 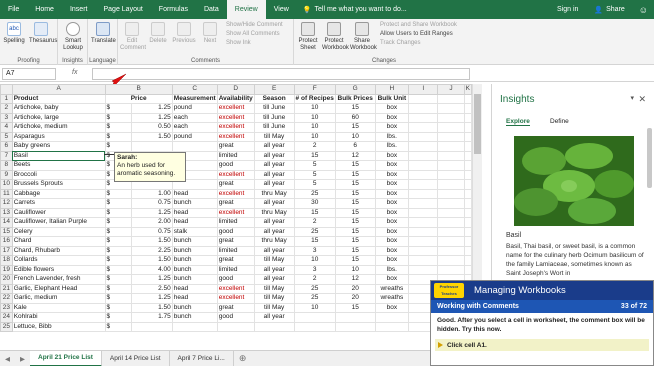 What do you see at coordinates (151, 279) in the screenshot?
I see `cell: 1.25` at bounding box center [151, 279].